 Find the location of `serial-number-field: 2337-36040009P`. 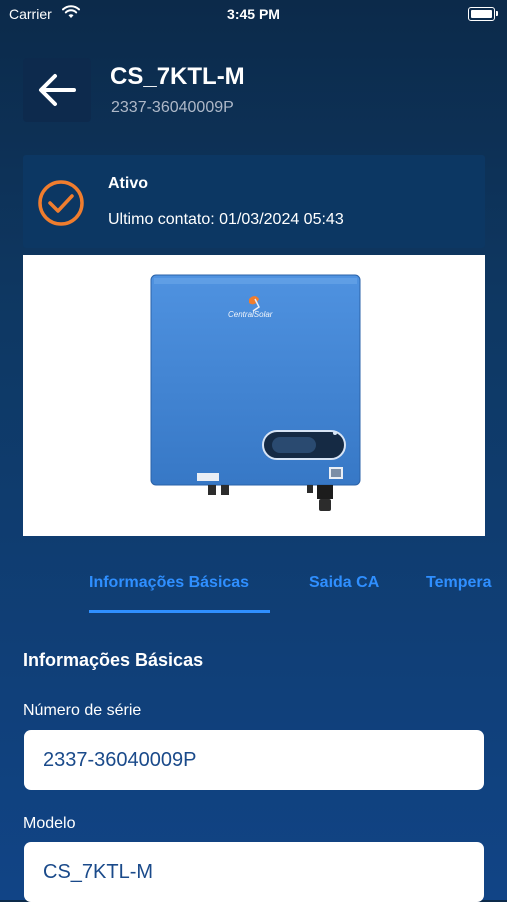

serial-number-field: 2337-36040009P is located at coordinates (254, 760).